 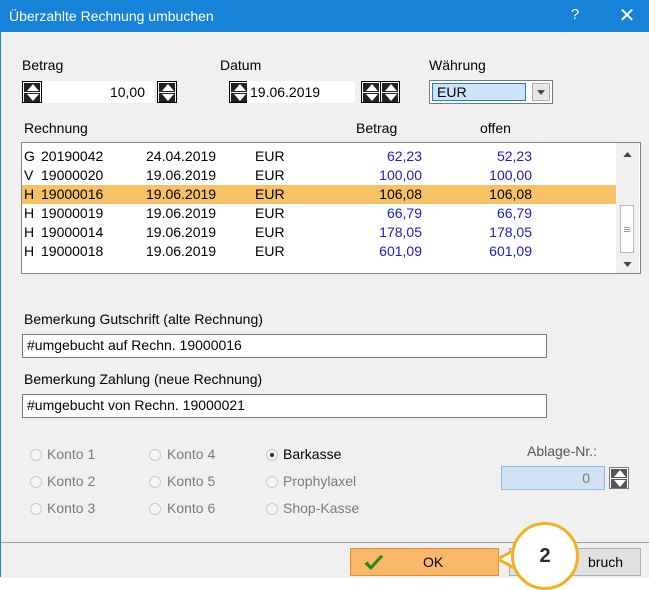 What do you see at coordinates (541, 92) in the screenshot?
I see `chevron-down-icon` at bounding box center [541, 92].